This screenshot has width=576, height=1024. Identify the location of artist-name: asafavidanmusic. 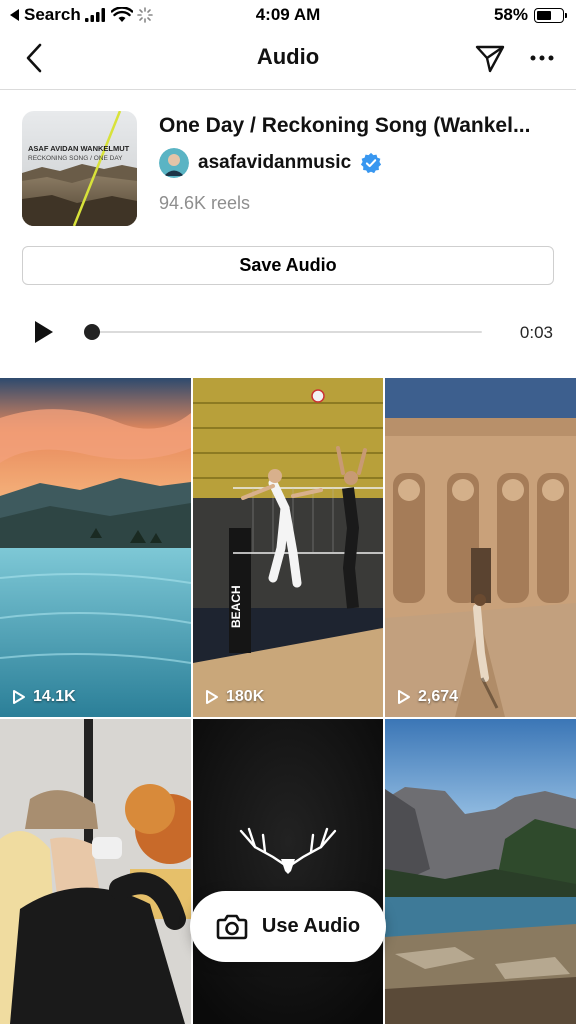
(274, 163).